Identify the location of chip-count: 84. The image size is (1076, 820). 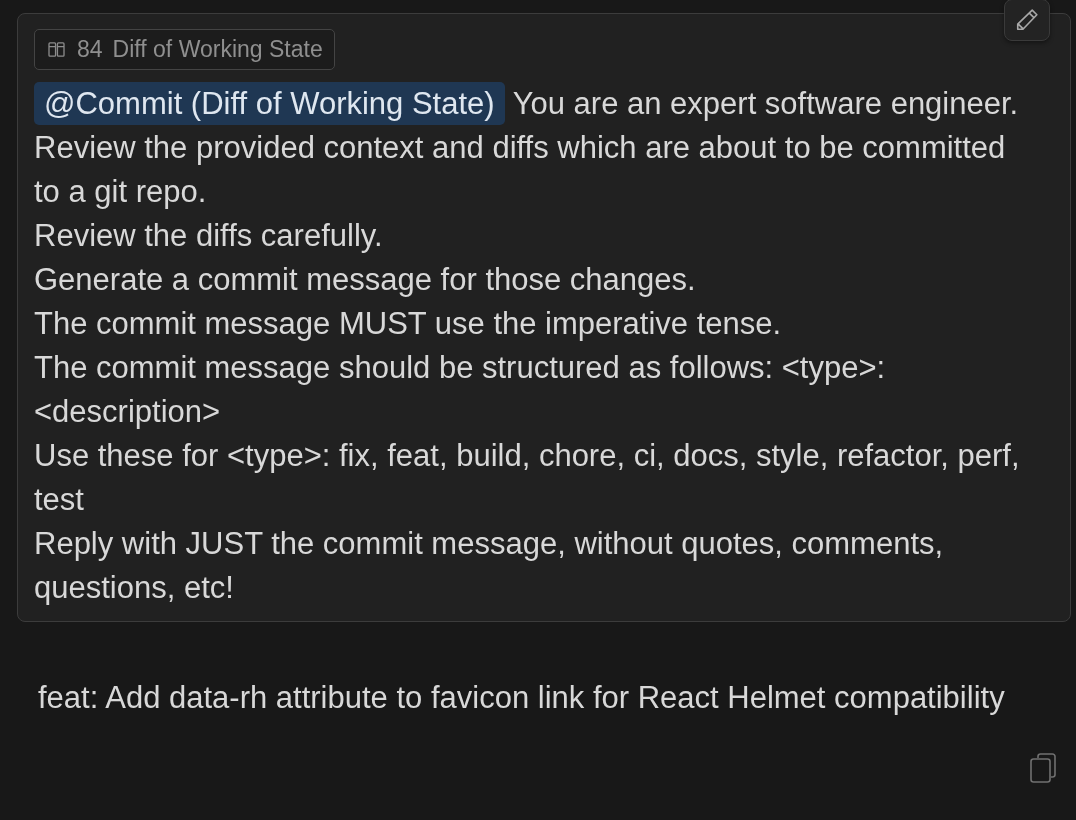
(90, 49).